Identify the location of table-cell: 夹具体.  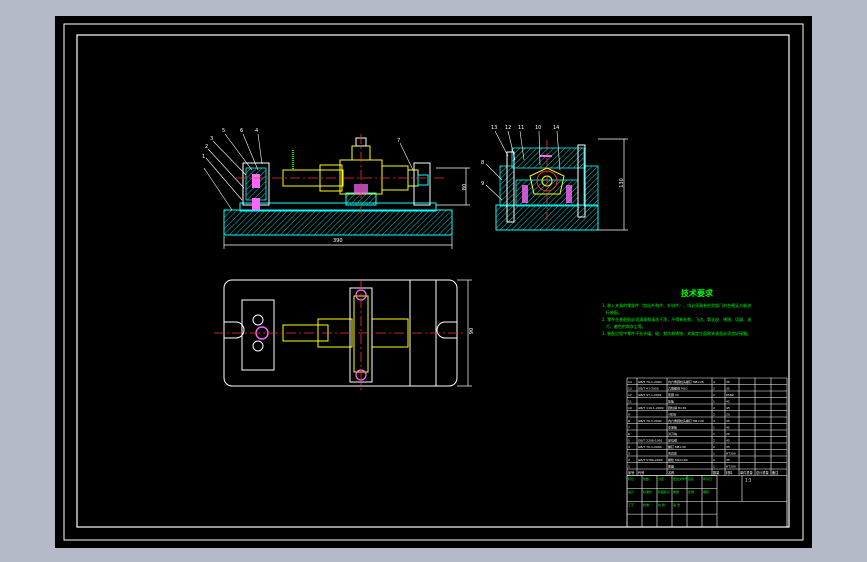
(672, 453).